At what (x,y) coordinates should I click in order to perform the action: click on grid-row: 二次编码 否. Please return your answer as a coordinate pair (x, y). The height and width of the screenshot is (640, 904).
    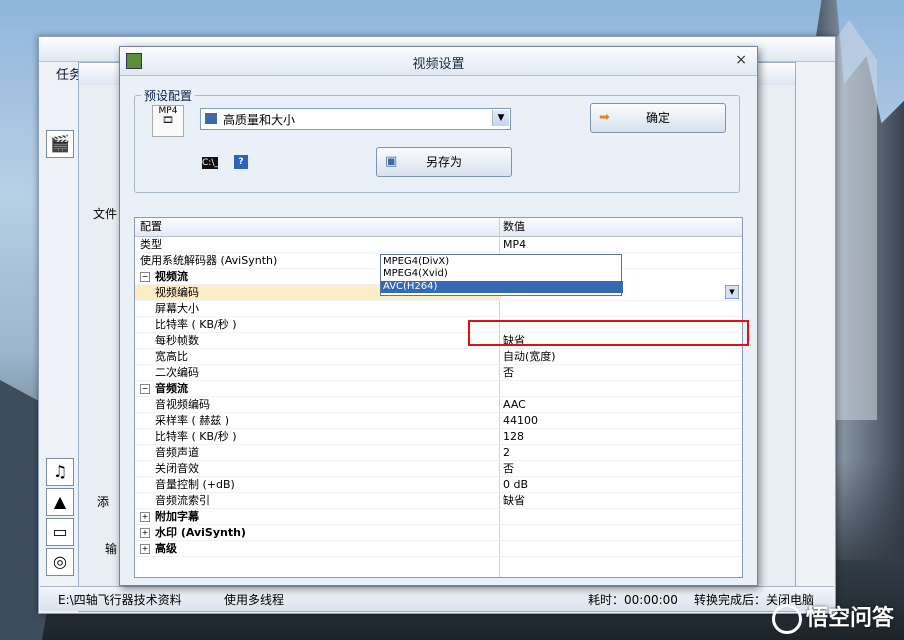
    Looking at the image, I should click on (438, 373).